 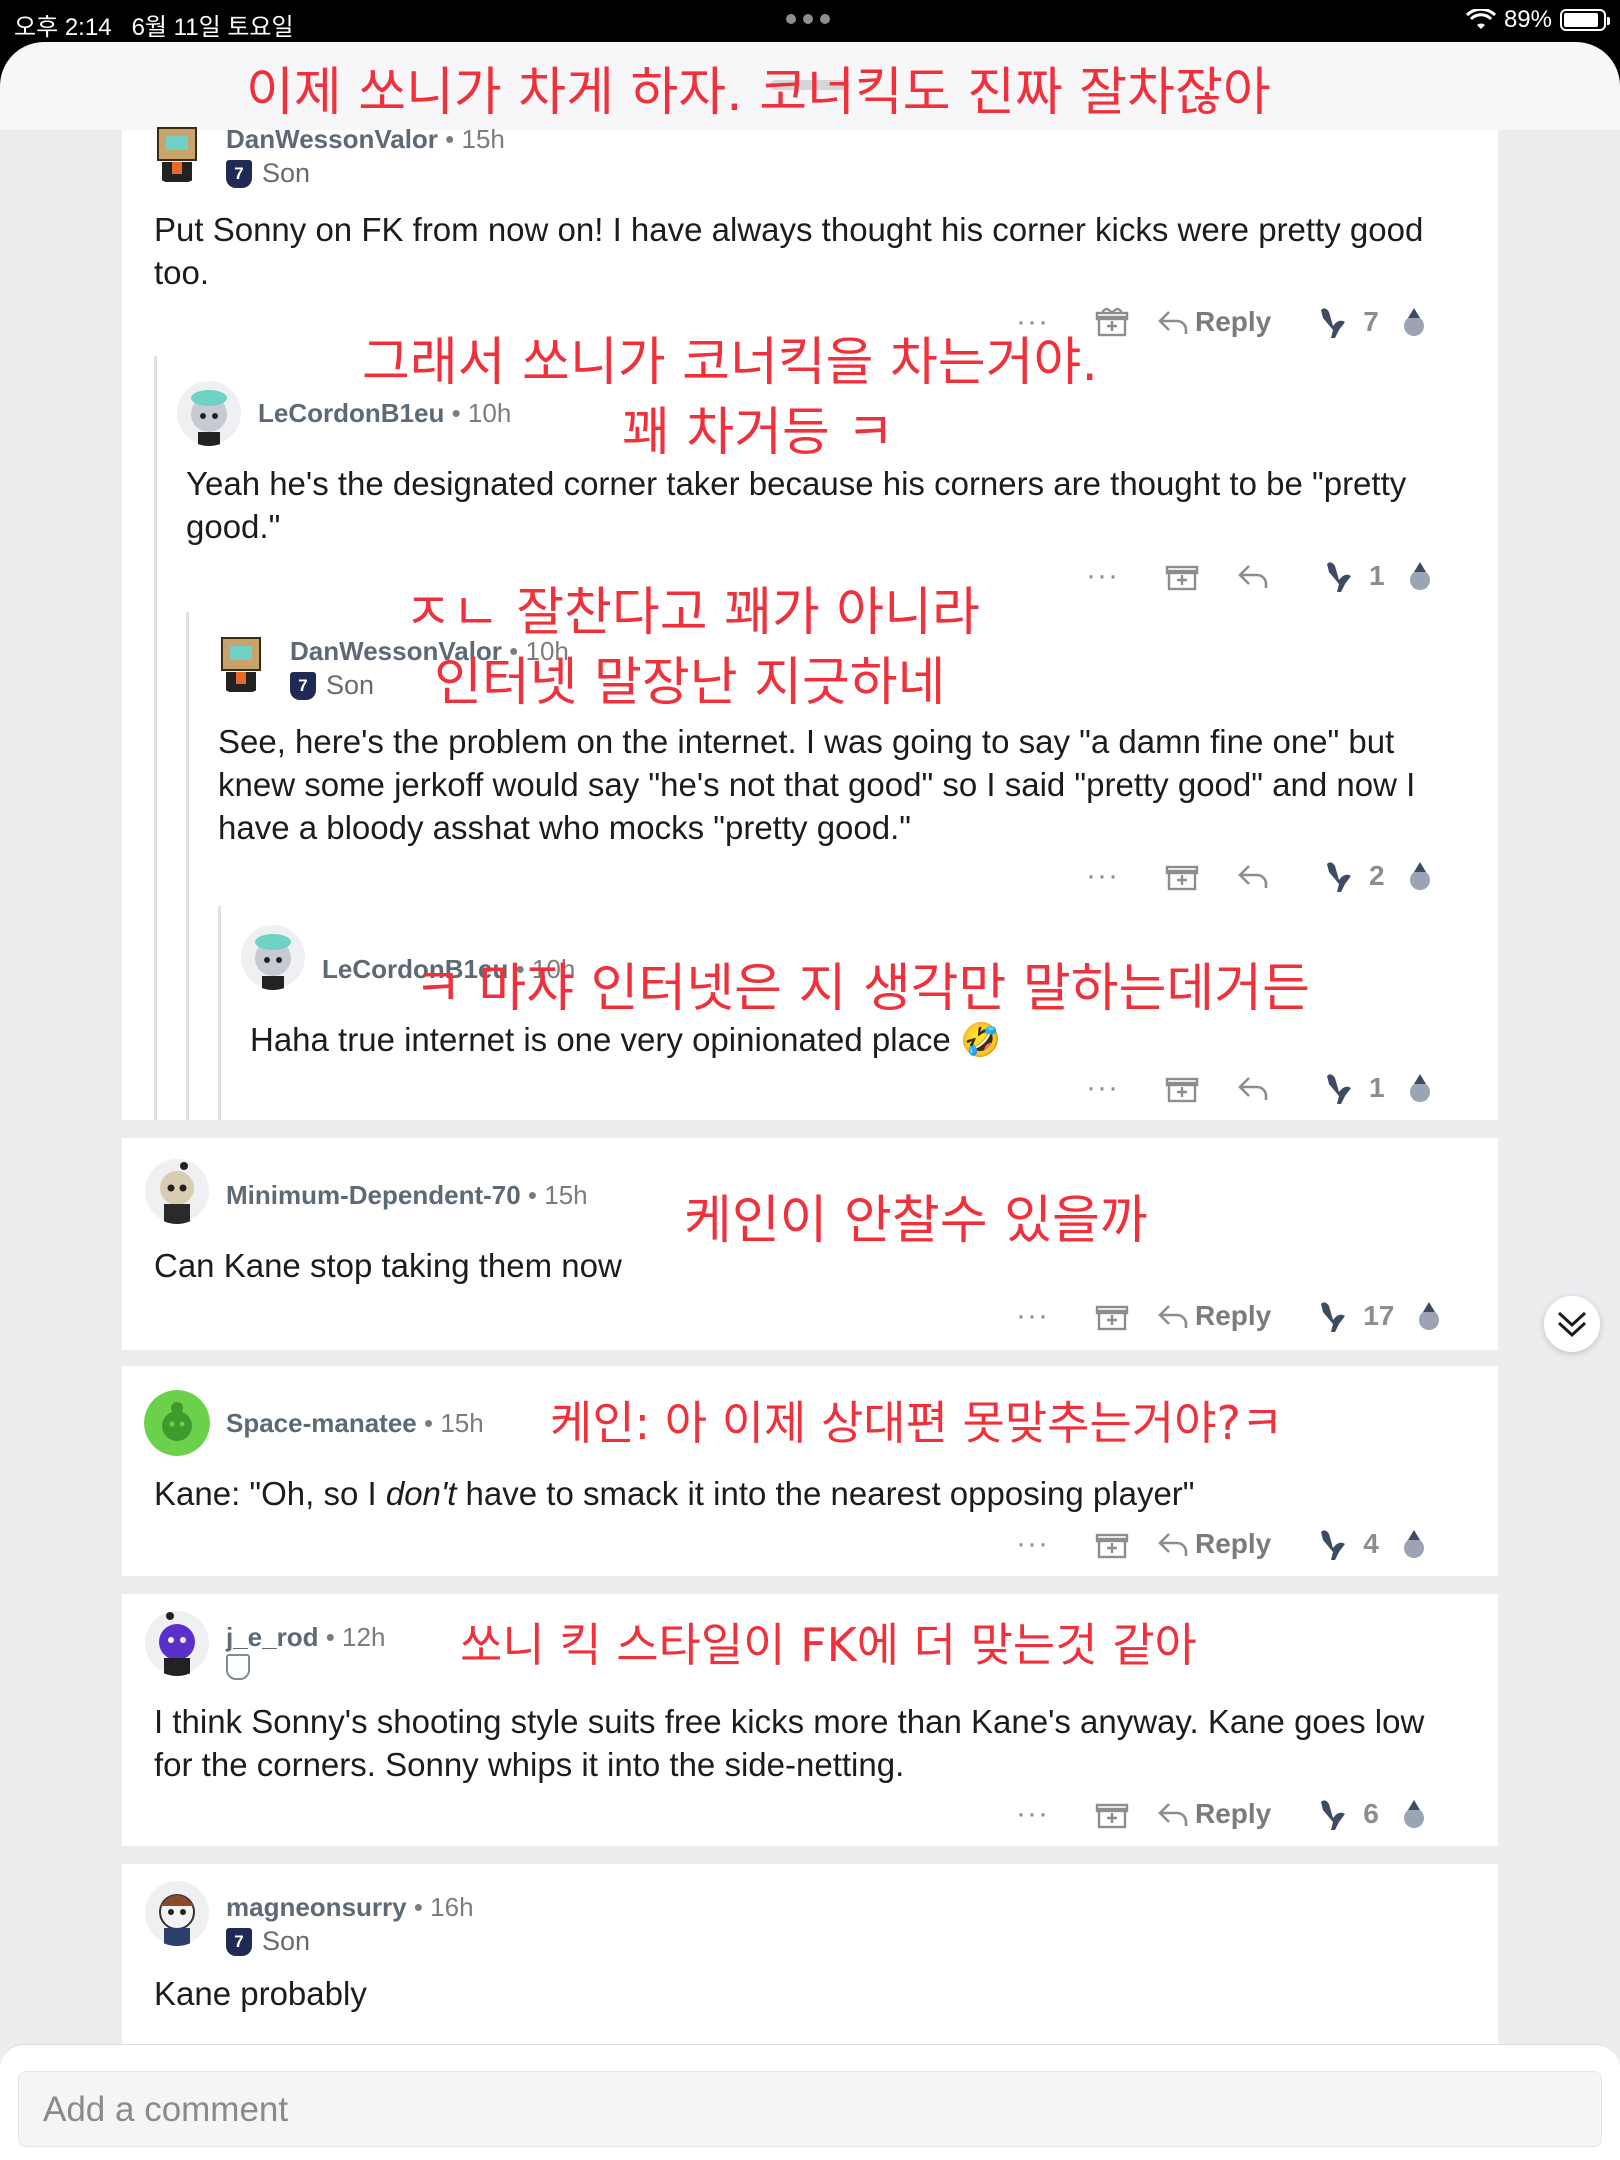 I want to click on annotation-text: 쏘니 킥 스타일이 FK에 더 맞는것 같아, so click(x=828, y=1645).